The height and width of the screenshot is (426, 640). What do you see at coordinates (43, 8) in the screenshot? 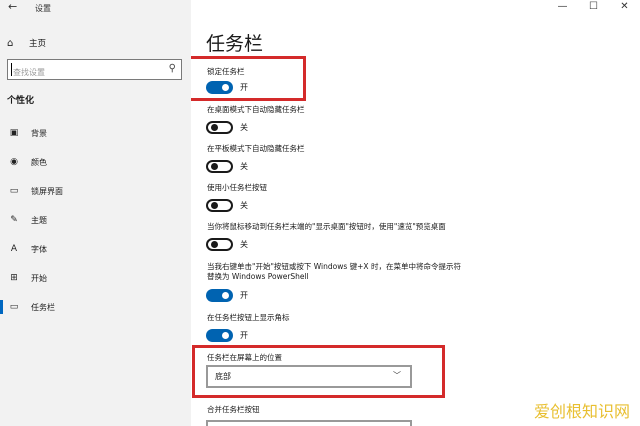
I see `app-title: 设置` at bounding box center [43, 8].